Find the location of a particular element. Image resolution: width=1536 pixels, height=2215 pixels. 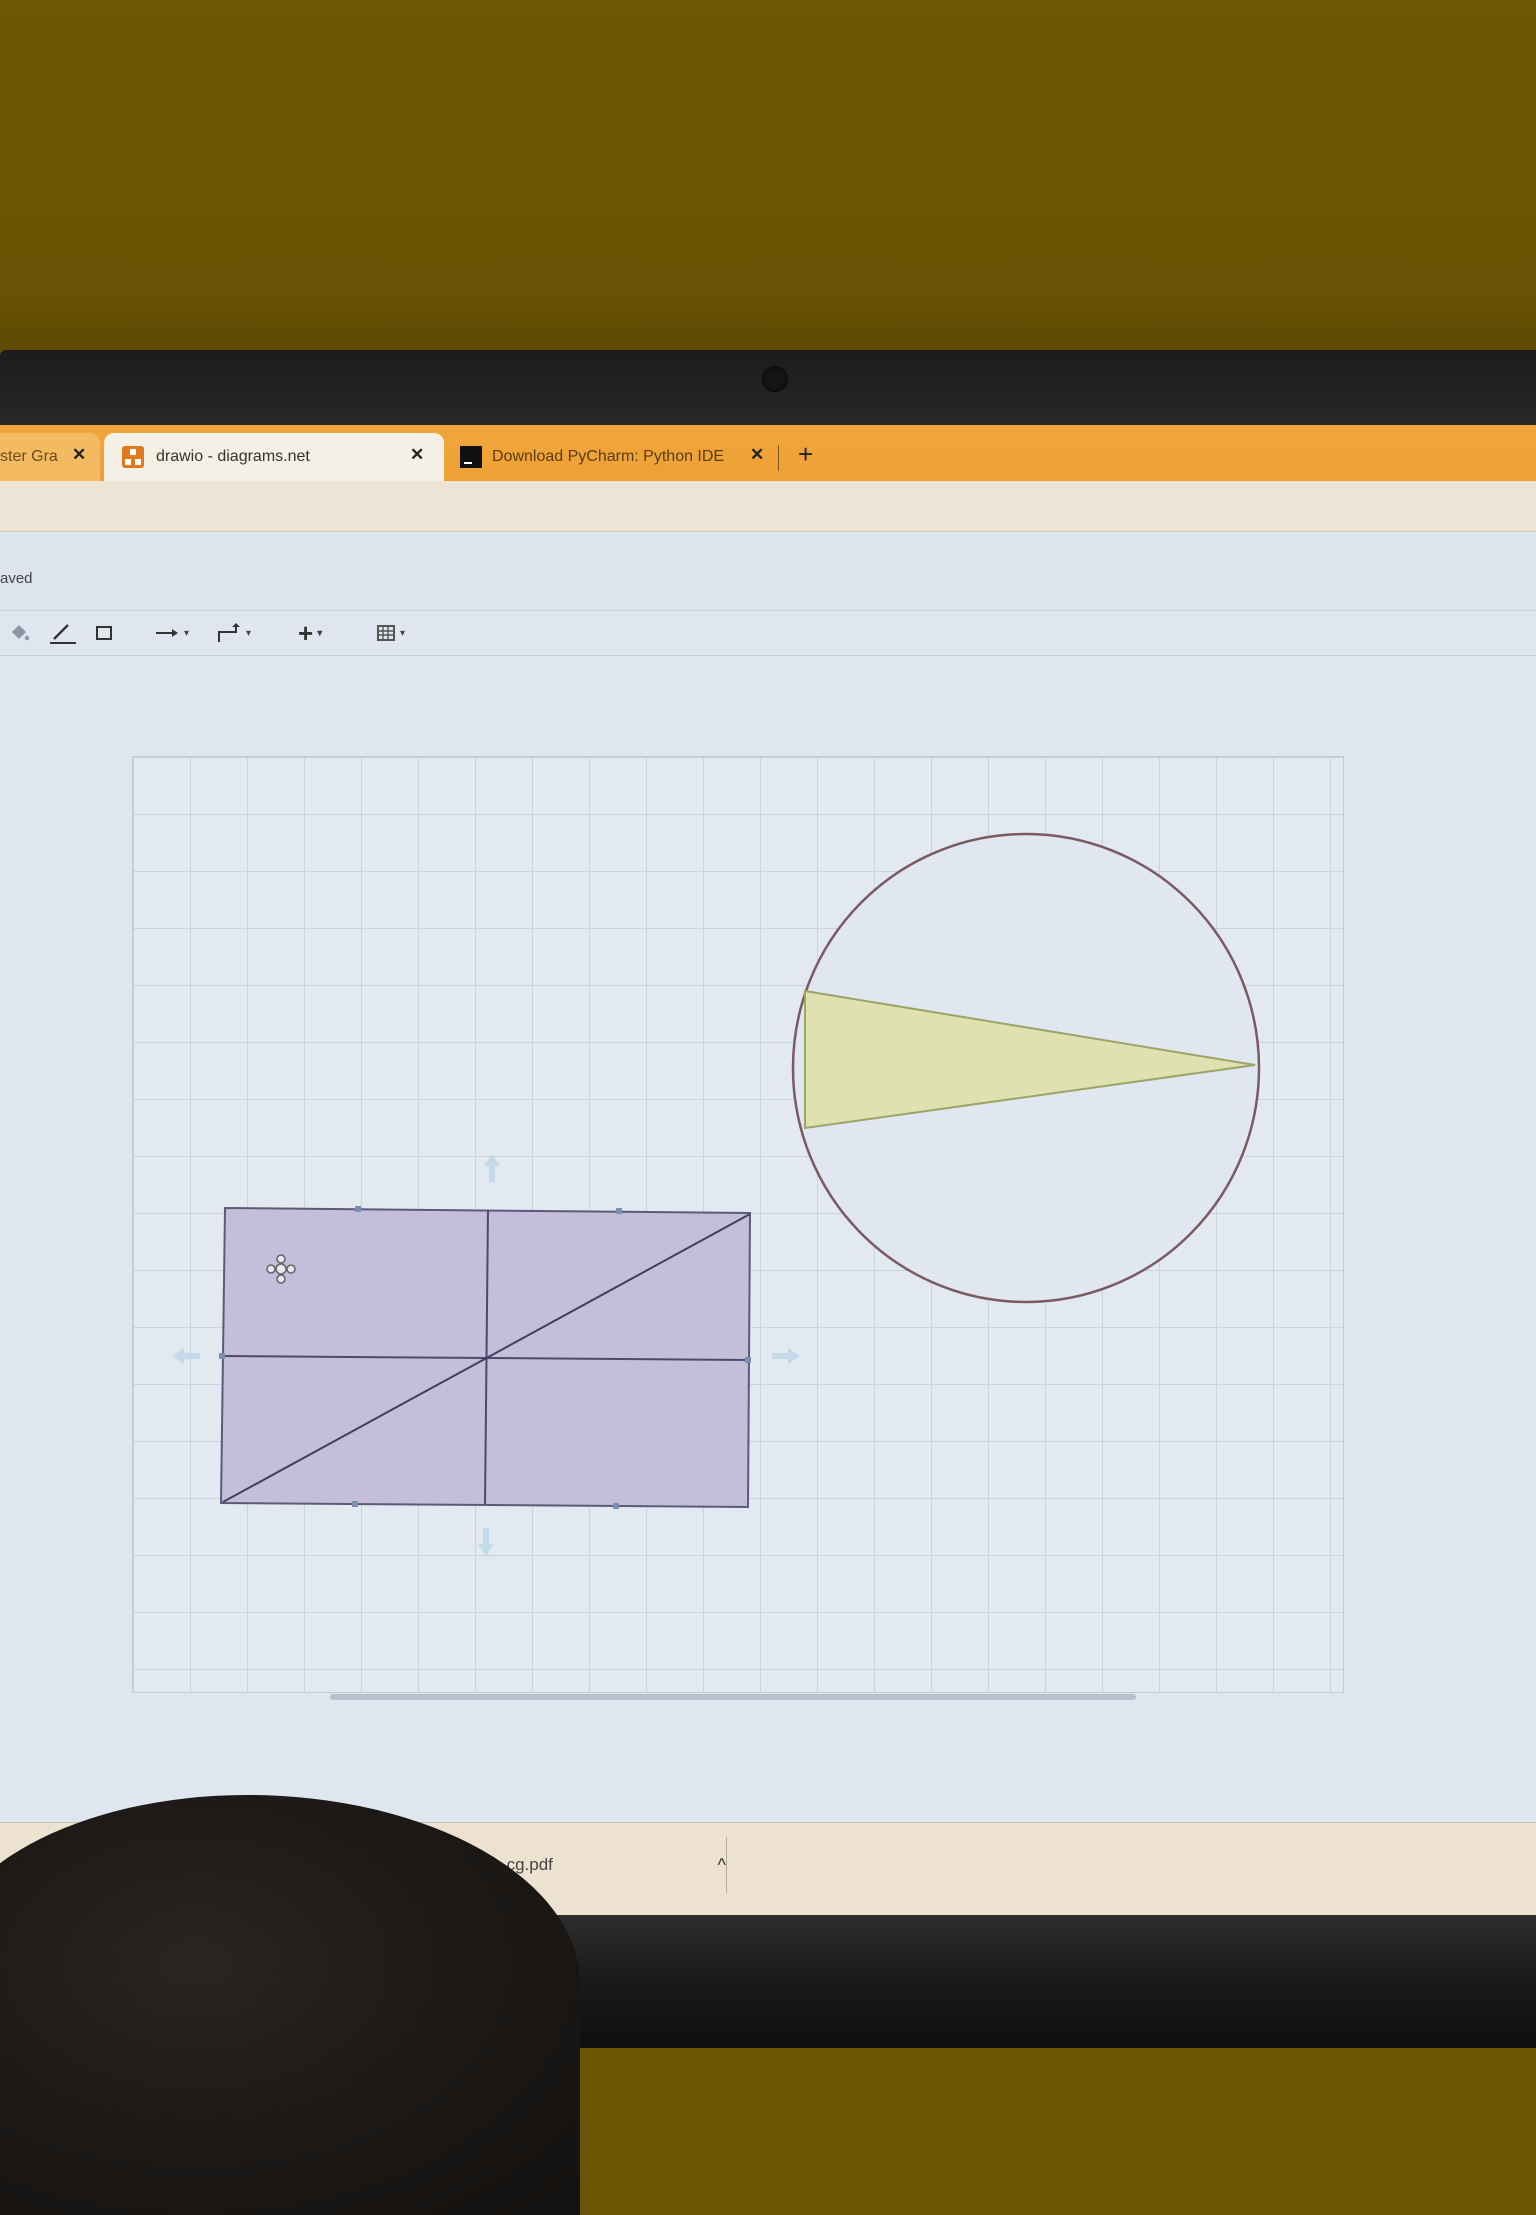

pycharm-icon is located at coordinates (471, 457).